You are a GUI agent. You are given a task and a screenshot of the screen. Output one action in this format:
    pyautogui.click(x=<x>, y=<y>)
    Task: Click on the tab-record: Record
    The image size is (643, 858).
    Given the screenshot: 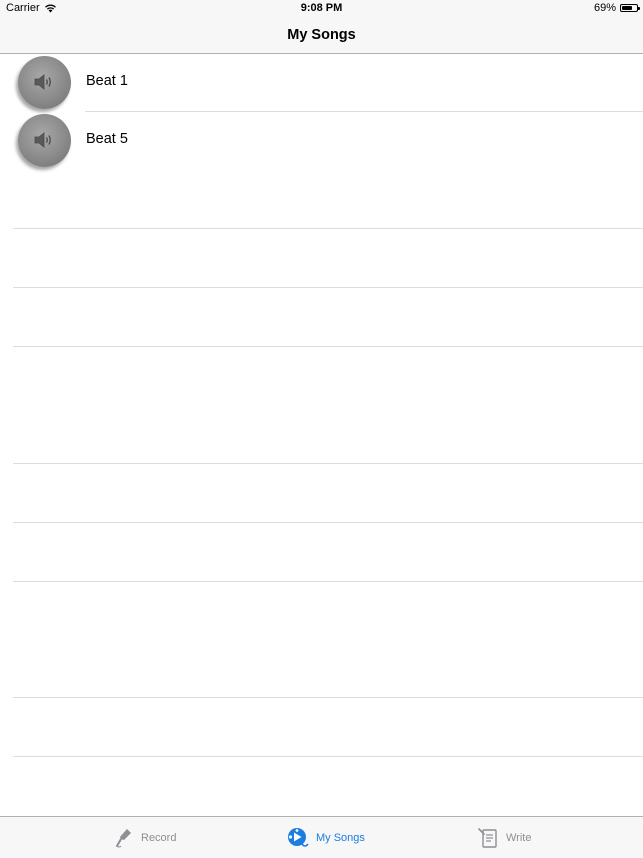 What is the action you would take?
    pyautogui.click(x=145, y=837)
    